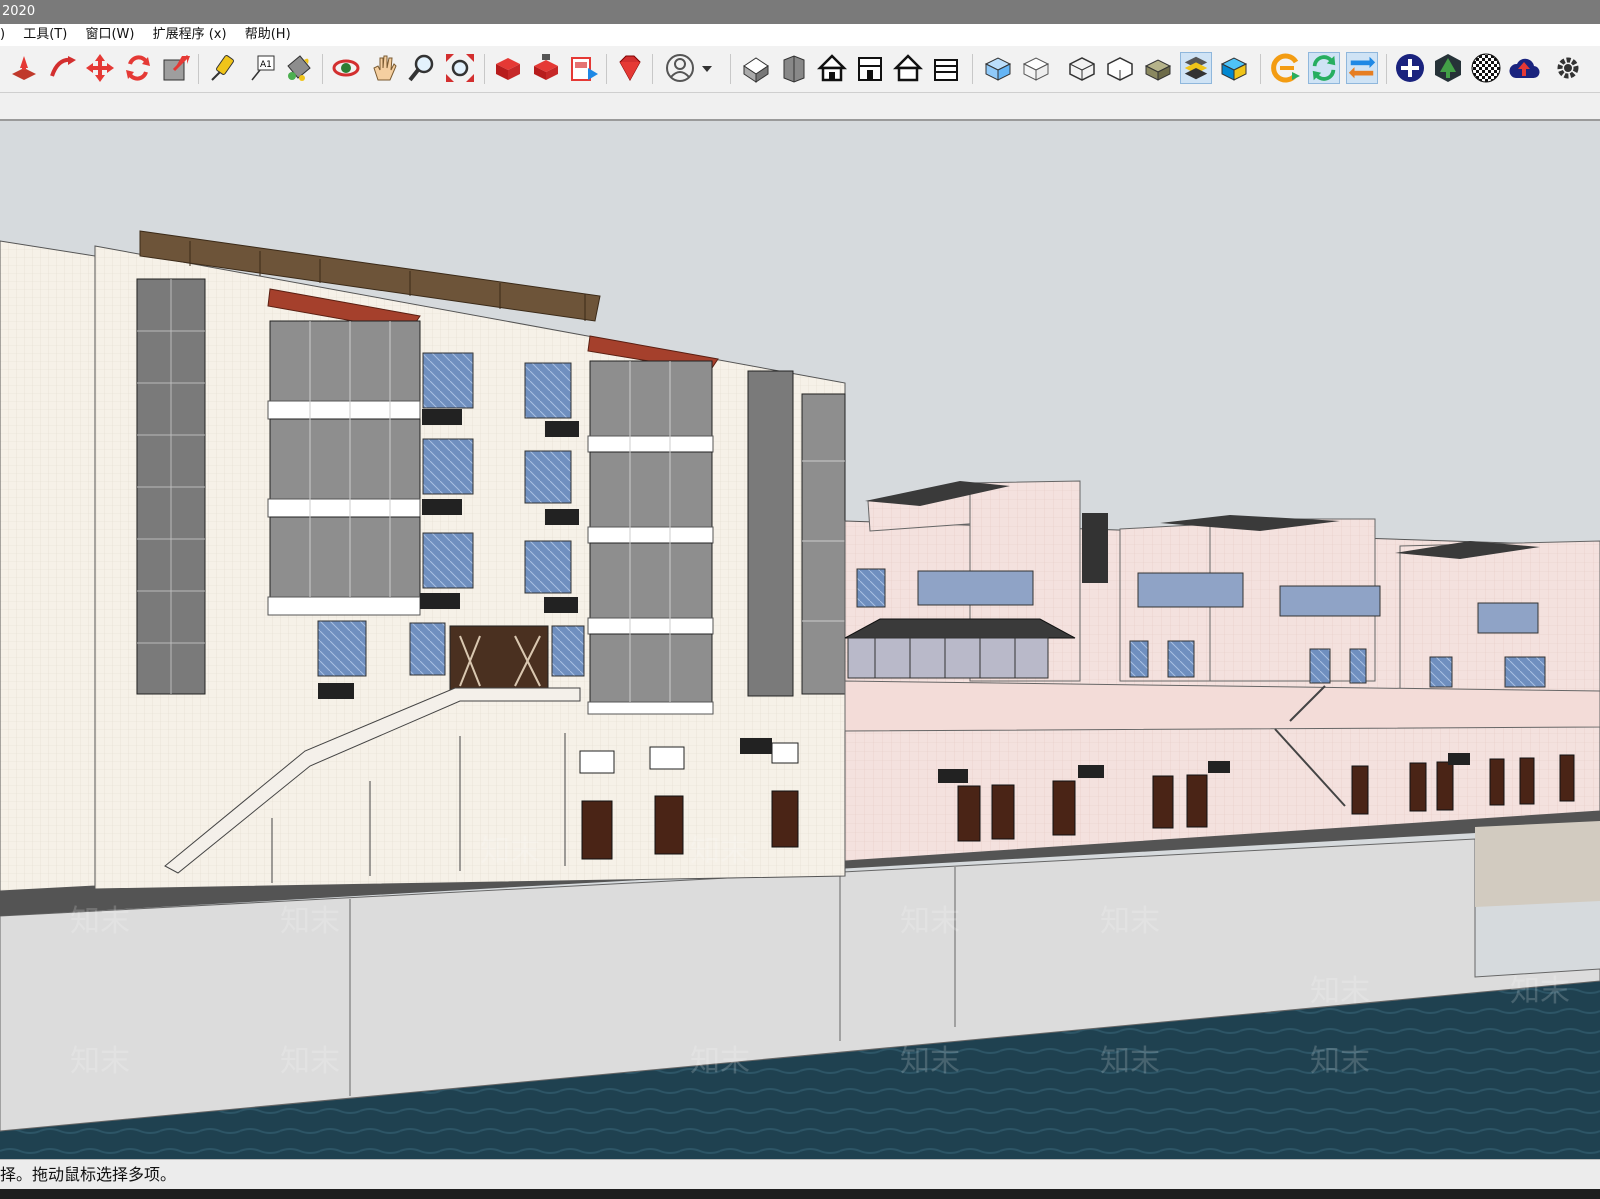 The image size is (1600, 1199). I want to click on tree-icon, so click(1448, 68).